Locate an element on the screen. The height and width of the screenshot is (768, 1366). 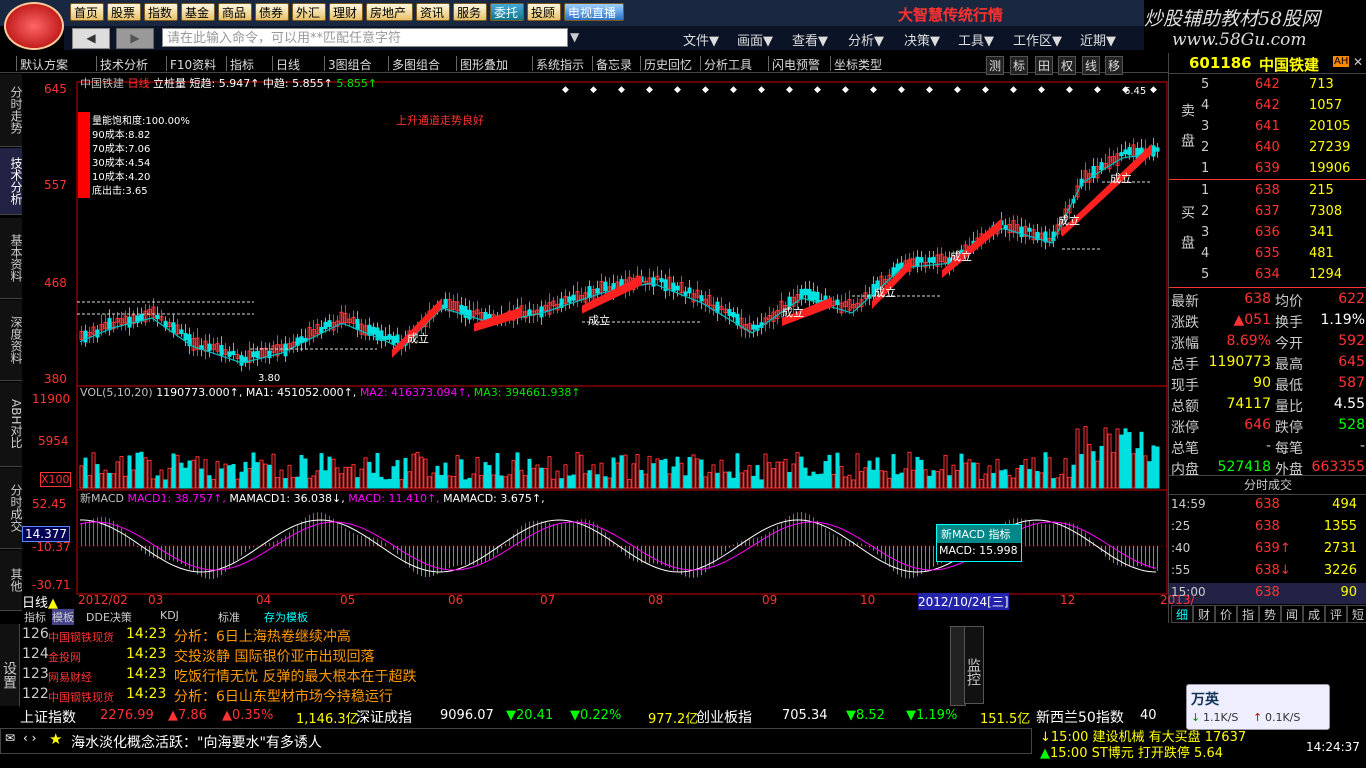
nav-10: 服务 is located at coordinates (470, 12).